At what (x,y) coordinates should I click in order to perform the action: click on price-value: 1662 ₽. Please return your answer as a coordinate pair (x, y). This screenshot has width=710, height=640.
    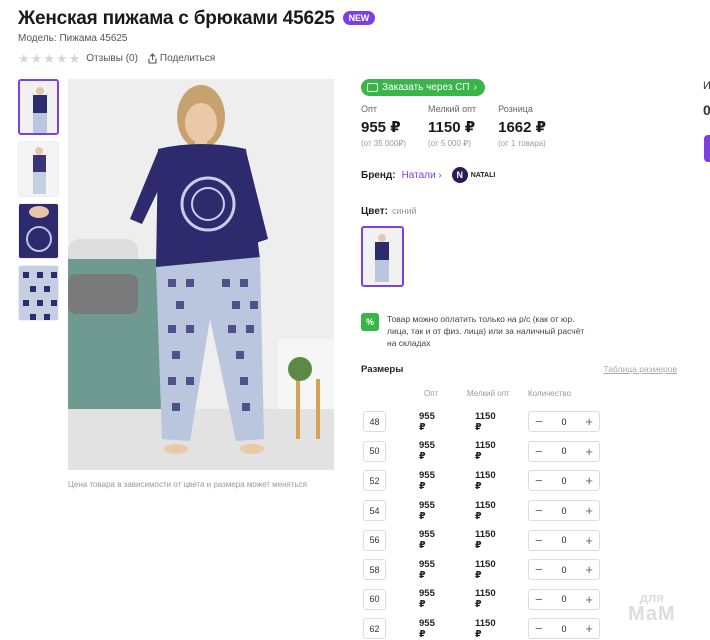
    Looking at the image, I should click on (522, 127).